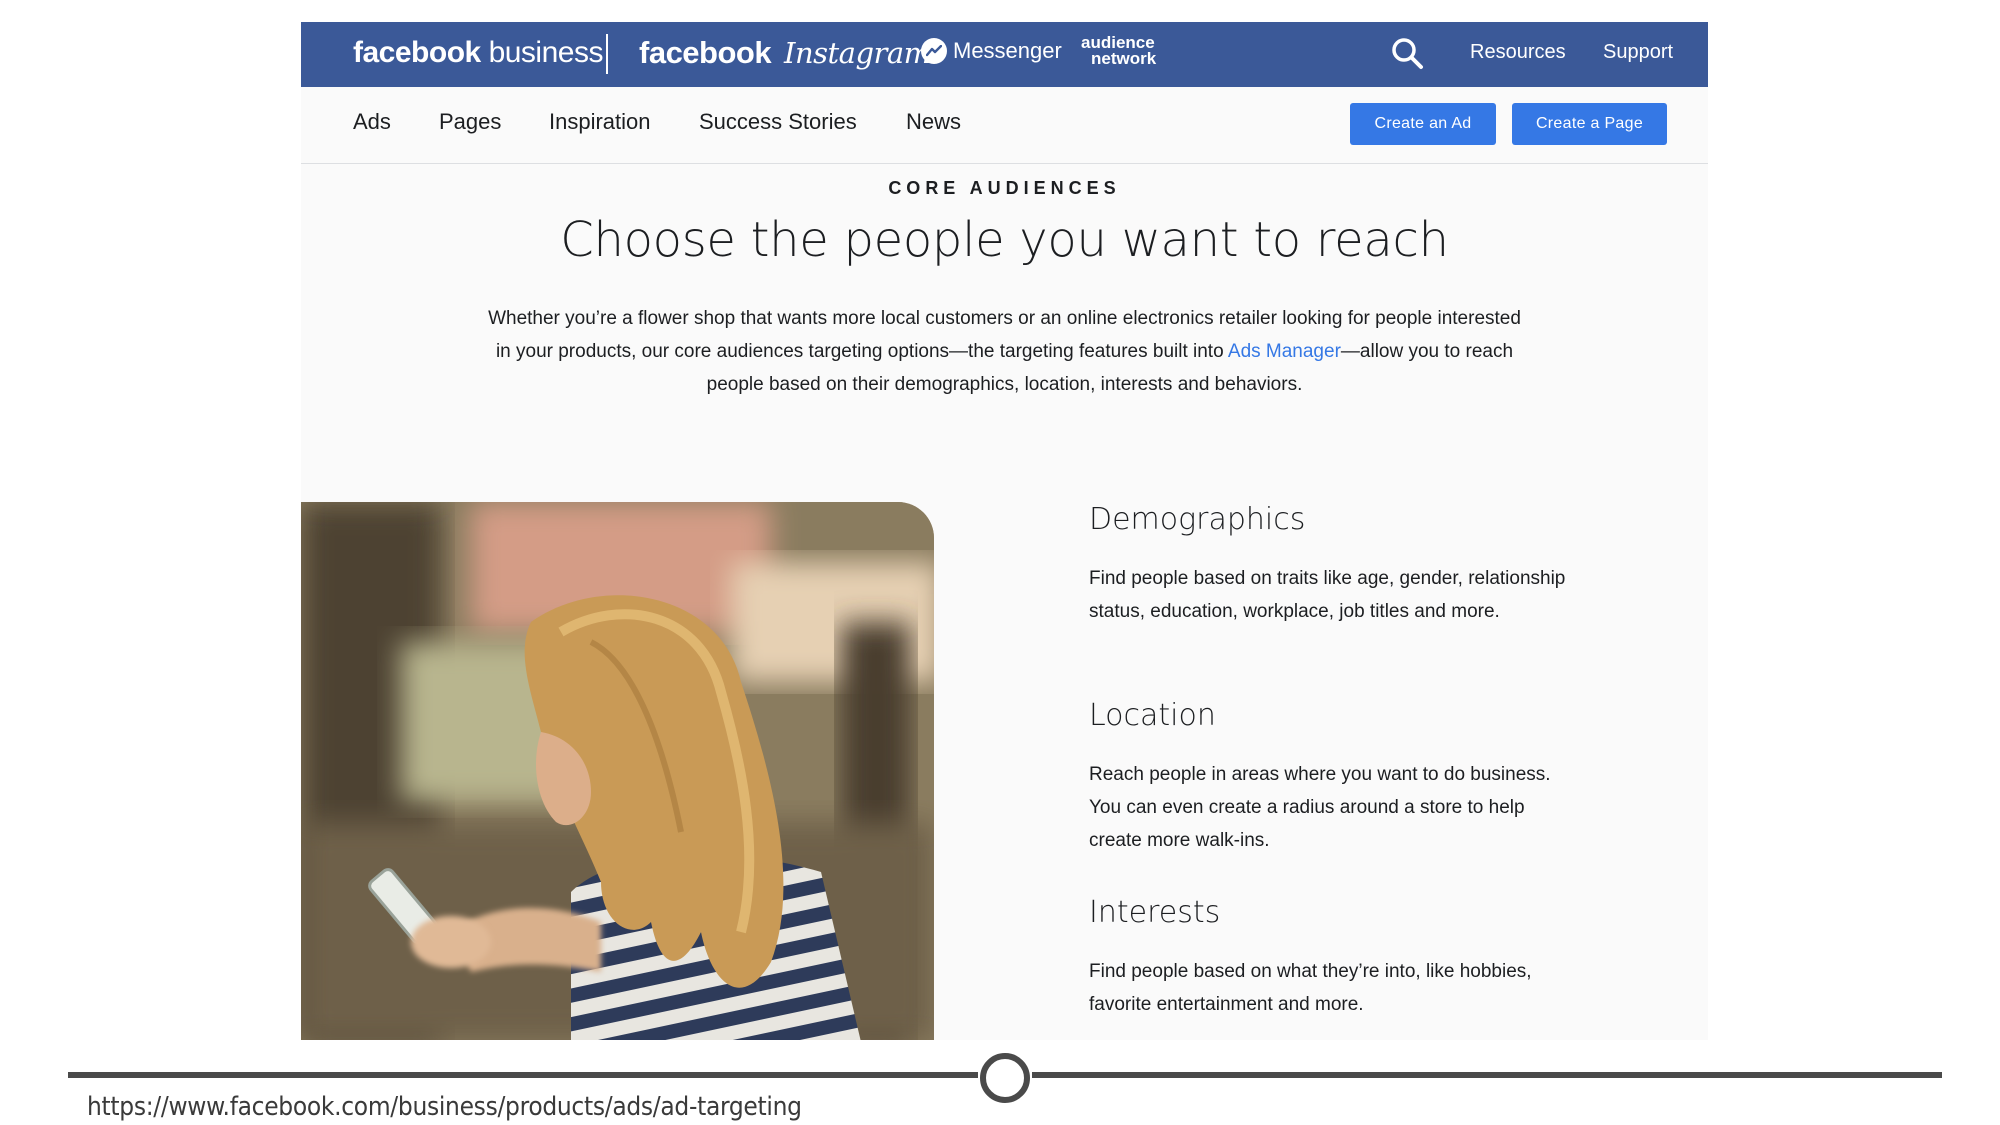  What do you see at coordinates (1004, 240) in the screenshot?
I see `page-headline: Choose the people you want to reach` at bounding box center [1004, 240].